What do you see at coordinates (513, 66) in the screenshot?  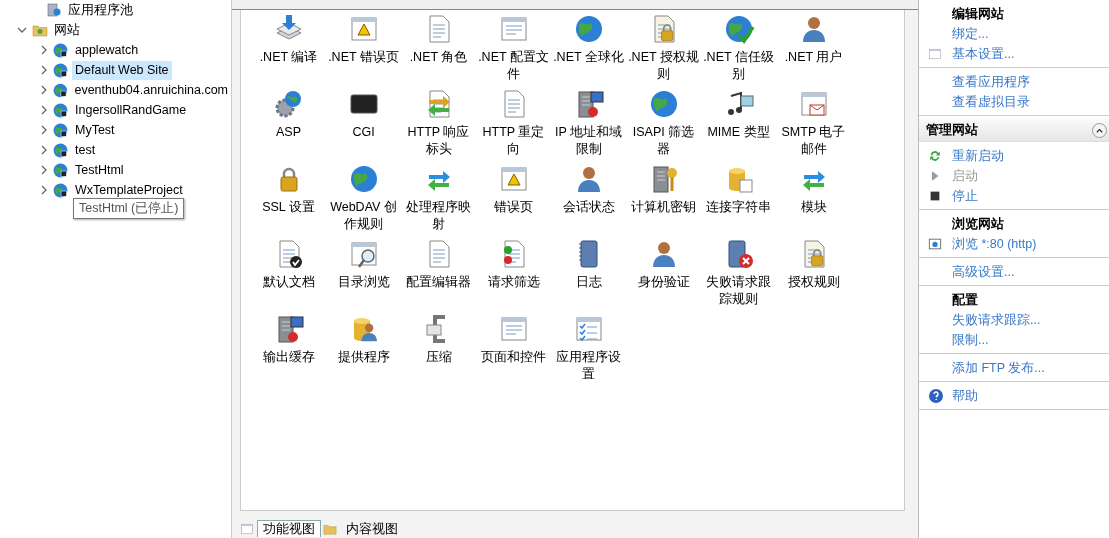 I see `feature-label: .NET 配置文件` at bounding box center [513, 66].